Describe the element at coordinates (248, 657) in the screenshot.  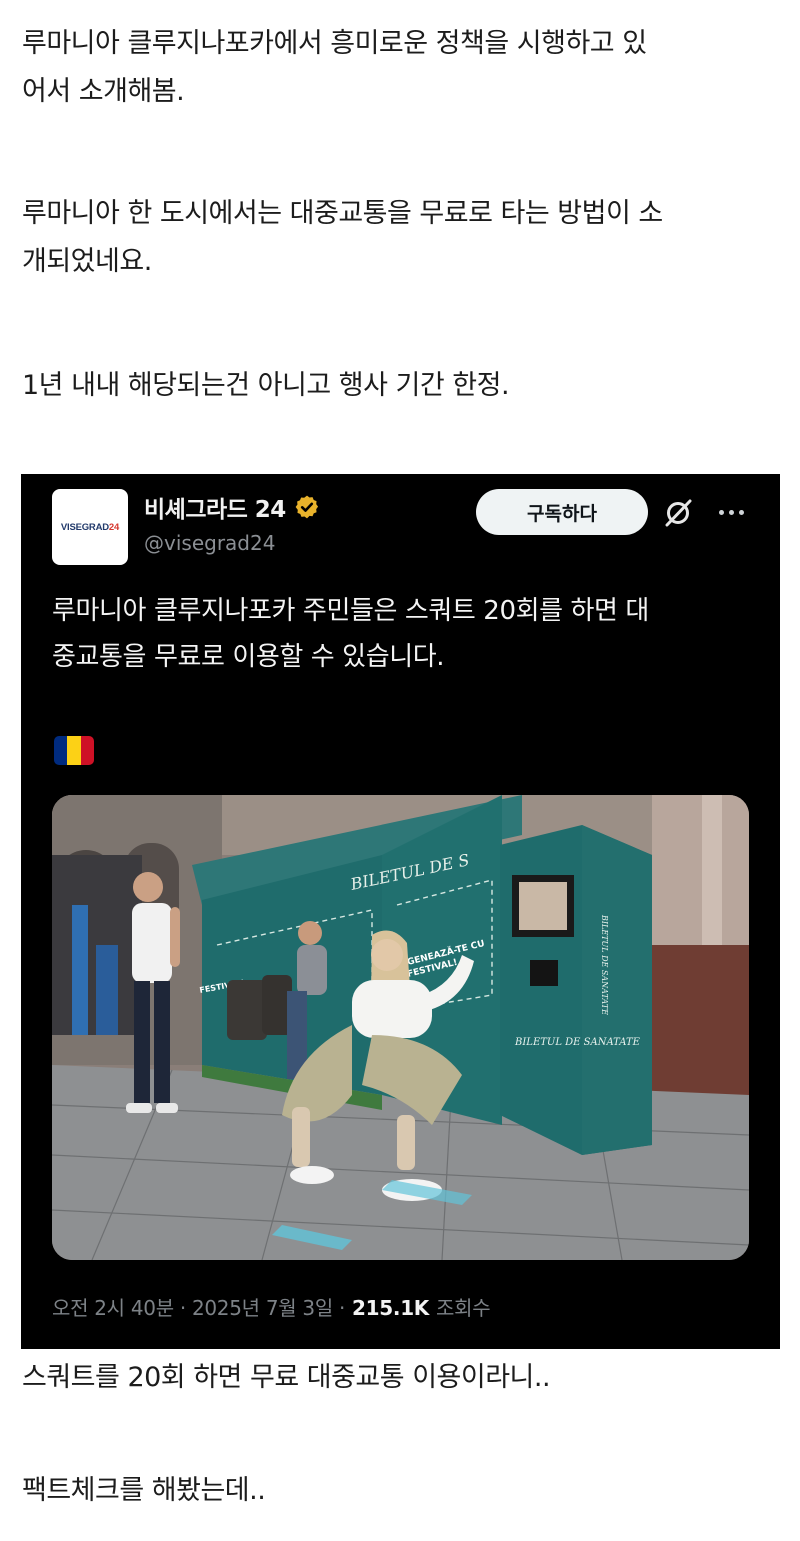
I see `tweet-text-line: 중교통을 무료로 이용할 수 있습니다.` at that location.